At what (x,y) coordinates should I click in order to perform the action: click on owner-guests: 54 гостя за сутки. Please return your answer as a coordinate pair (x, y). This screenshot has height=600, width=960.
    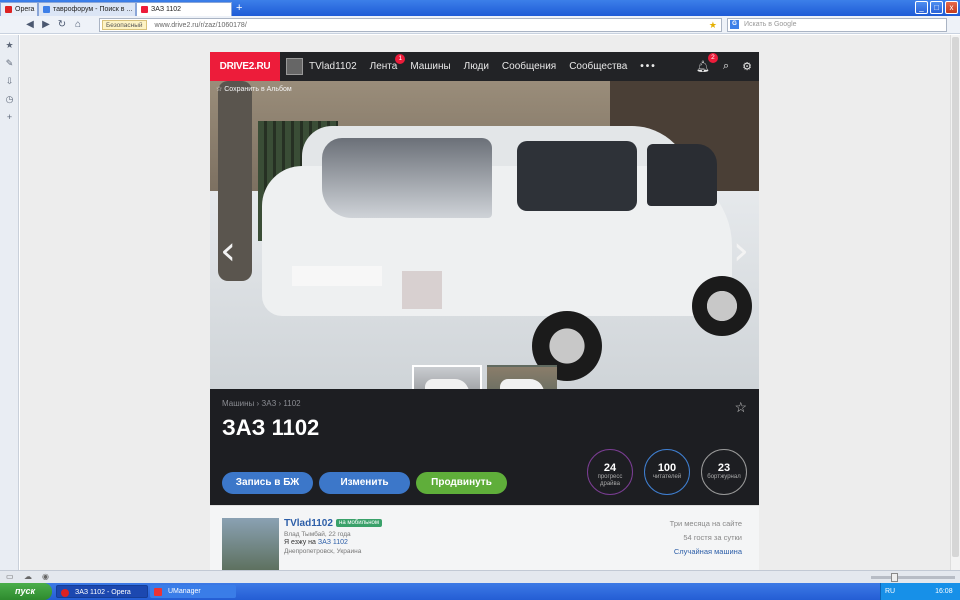
    Looking at the image, I should click on (712, 537).